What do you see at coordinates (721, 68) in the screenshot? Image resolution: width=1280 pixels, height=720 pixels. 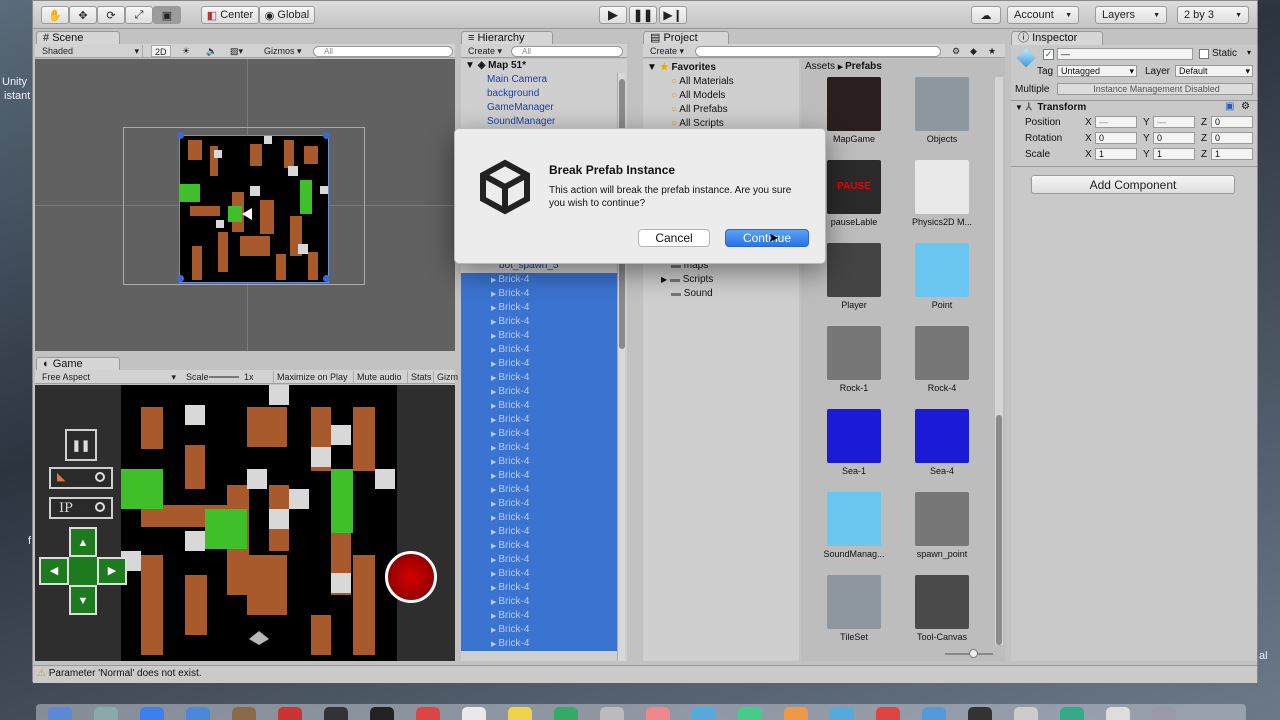 I see `favorites-header: ▼ ★ Favorites` at bounding box center [721, 68].